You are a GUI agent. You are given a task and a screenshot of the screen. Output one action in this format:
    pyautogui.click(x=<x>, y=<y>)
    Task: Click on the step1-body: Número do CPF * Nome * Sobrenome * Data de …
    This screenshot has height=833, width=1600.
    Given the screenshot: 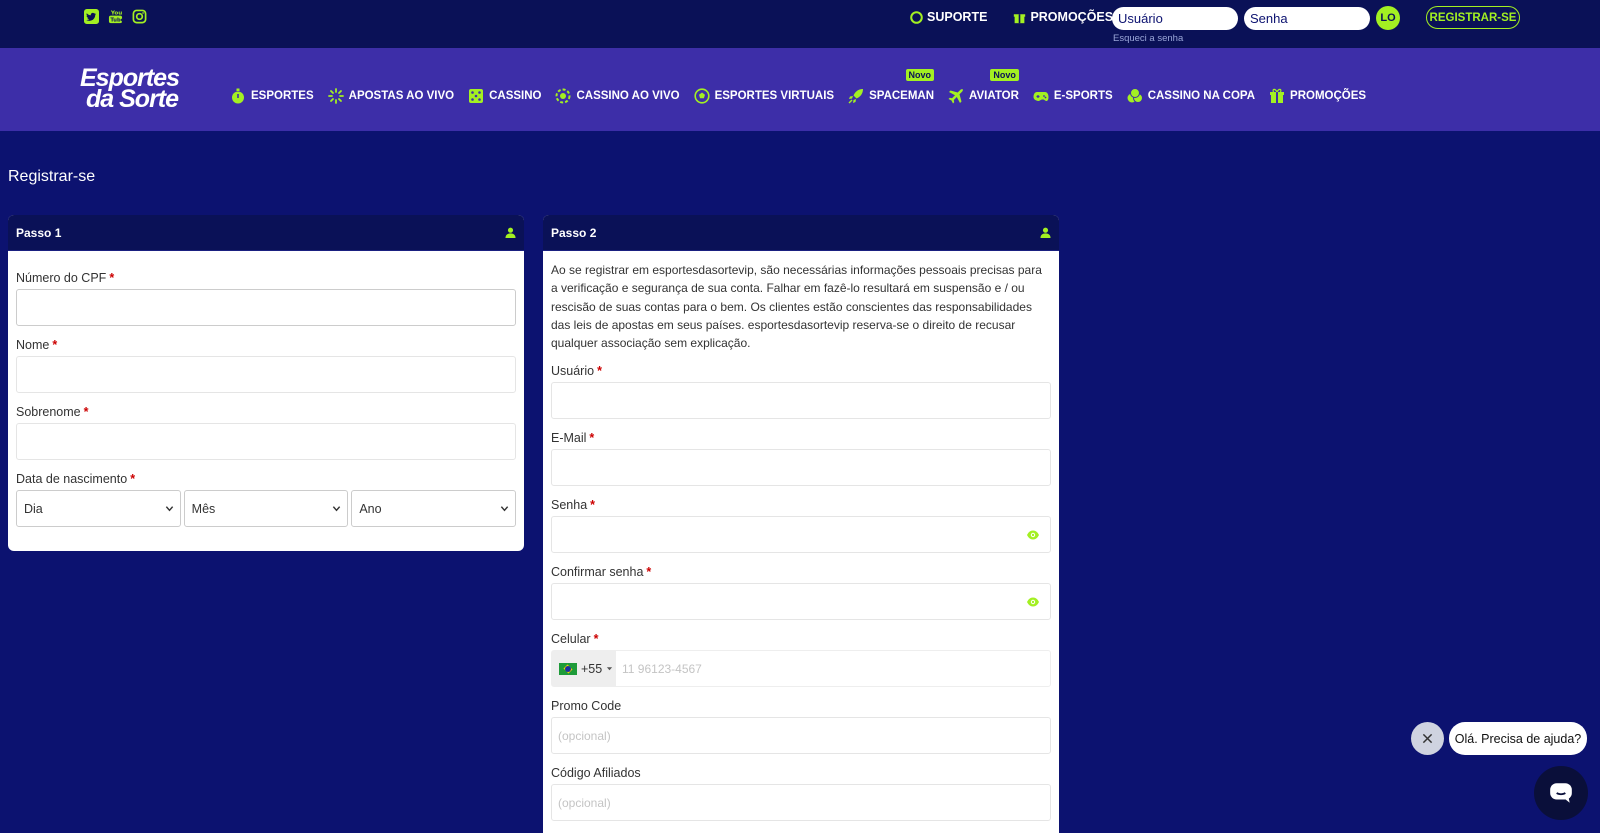 What is the action you would take?
    pyautogui.click(x=266, y=393)
    